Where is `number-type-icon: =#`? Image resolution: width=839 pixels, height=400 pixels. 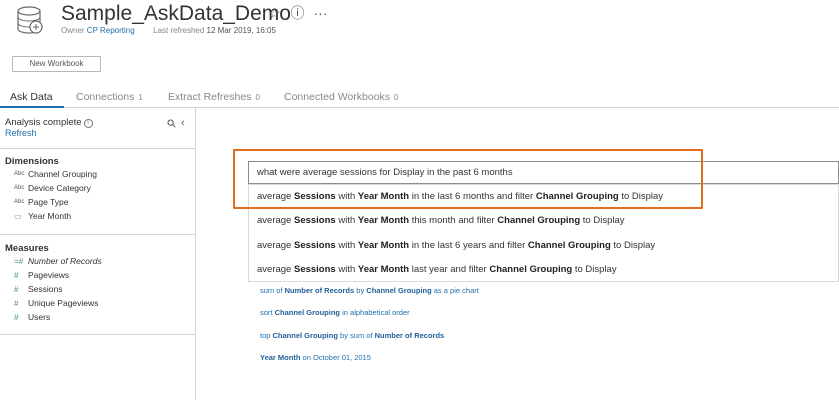 number-type-icon: =# is located at coordinates (19, 261).